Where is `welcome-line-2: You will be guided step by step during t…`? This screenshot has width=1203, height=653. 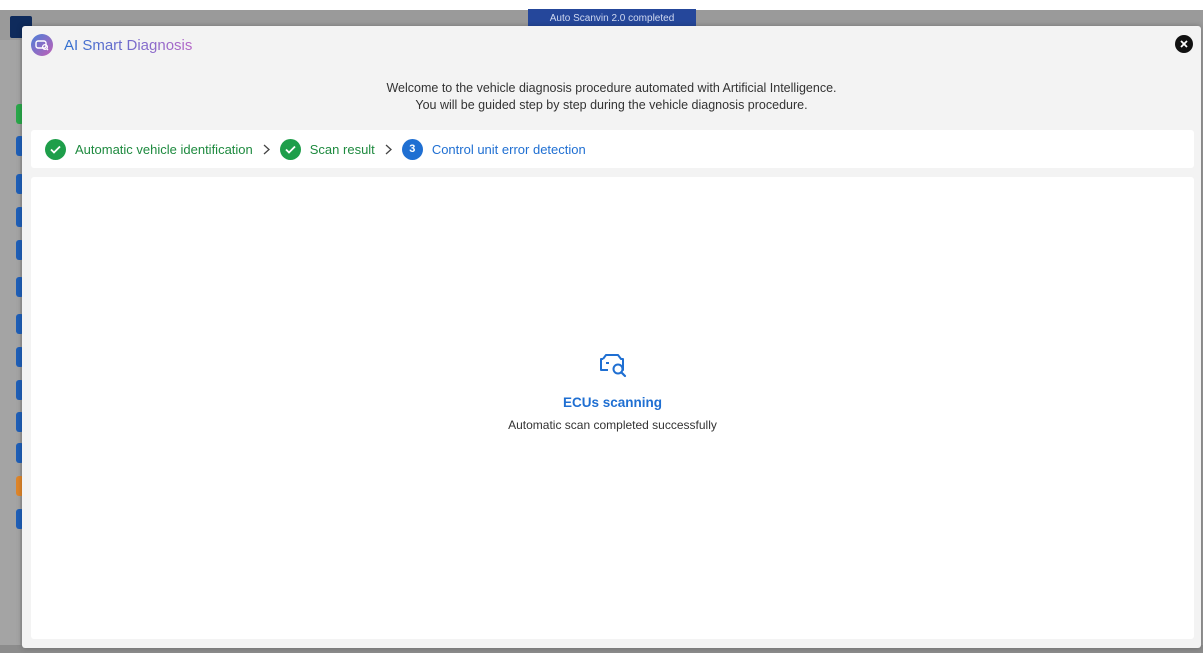 welcome-line-2: You will be guided step by step during t… is located at coordinates (611, 105).